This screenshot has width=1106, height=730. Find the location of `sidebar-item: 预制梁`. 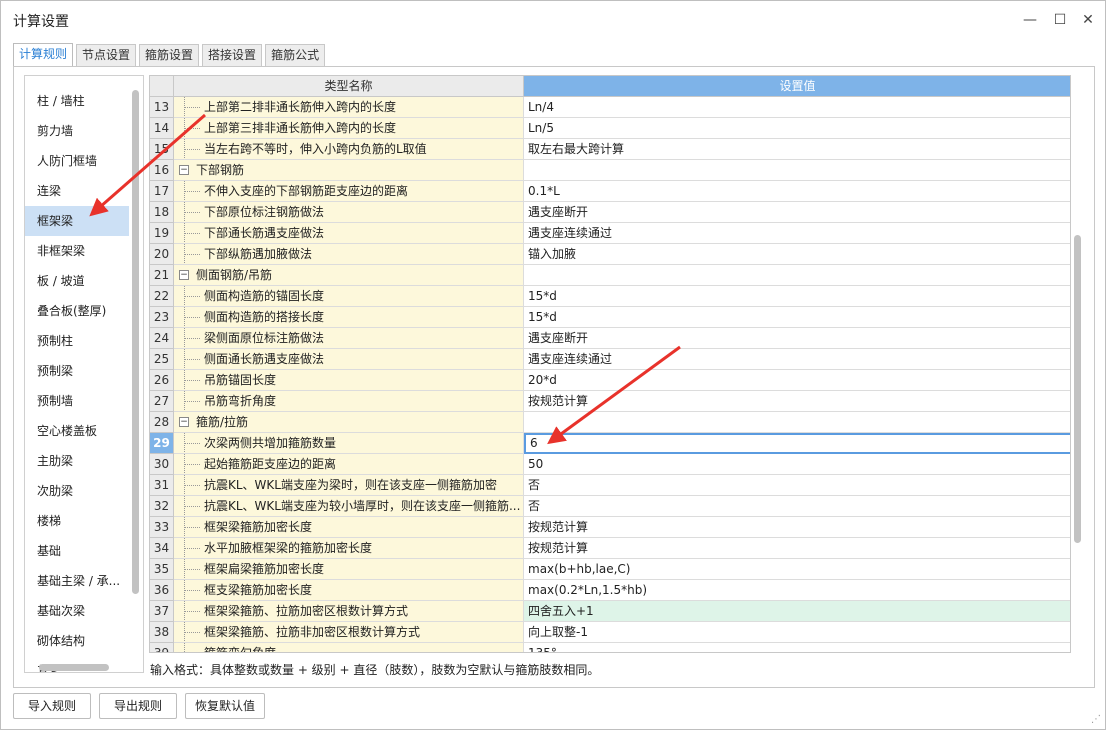

sidebar-item: 预制梁 is located at coordinates (77, 371).